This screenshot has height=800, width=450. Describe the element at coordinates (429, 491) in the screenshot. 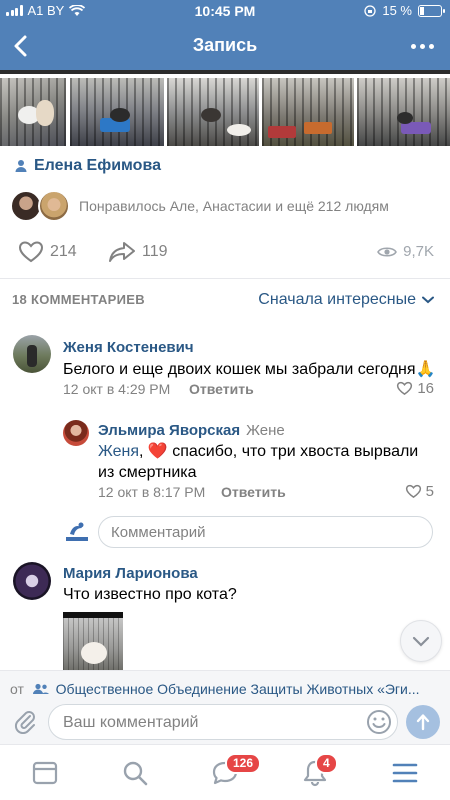

I see `comment-likes-count: 5` at that location.